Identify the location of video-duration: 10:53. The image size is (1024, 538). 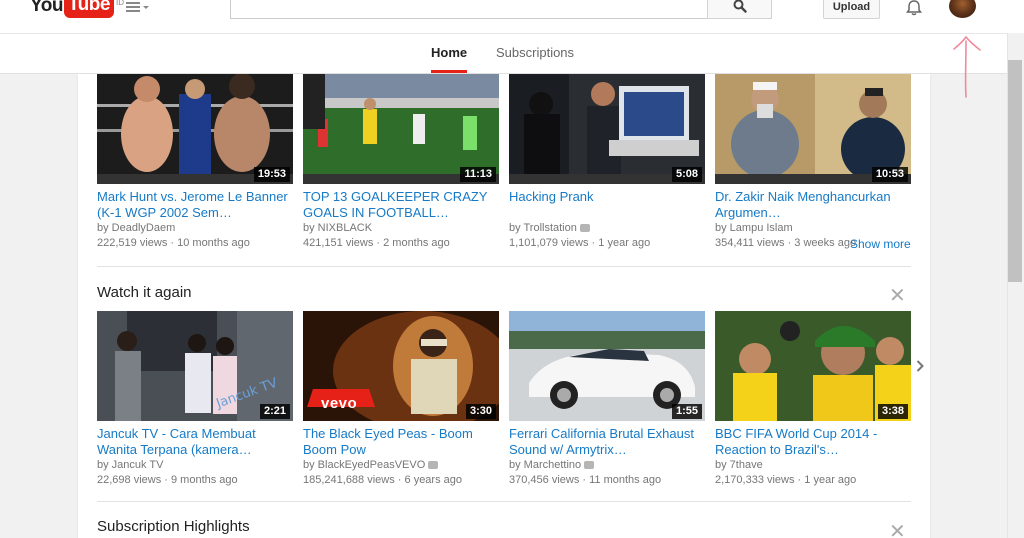
(889, 174).